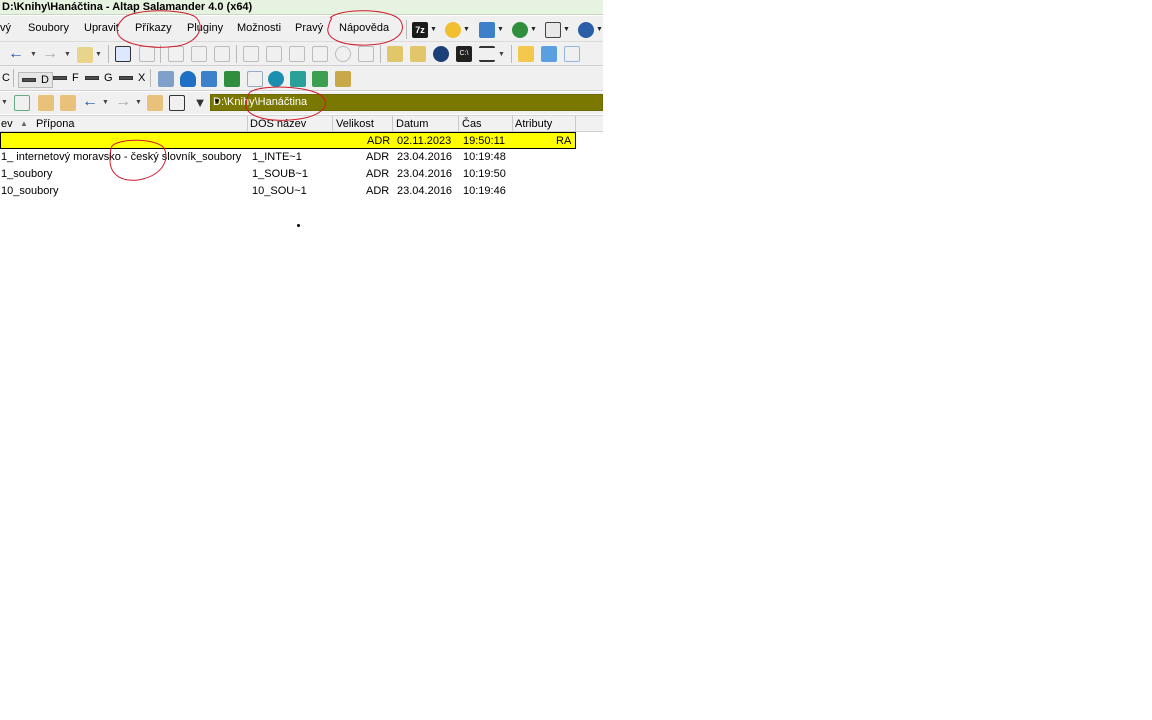 This screenshot has width=1152, height=720. What do you see at coordinates (176, 54) in the screenshot?
I see `cut-icon` at bounding box center [176, 54].